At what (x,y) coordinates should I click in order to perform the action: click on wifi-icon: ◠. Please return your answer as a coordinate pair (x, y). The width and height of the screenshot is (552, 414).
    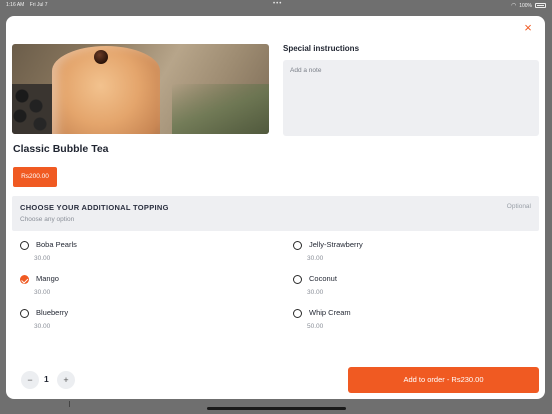
    Looking at the image, I should click on (513, 6).